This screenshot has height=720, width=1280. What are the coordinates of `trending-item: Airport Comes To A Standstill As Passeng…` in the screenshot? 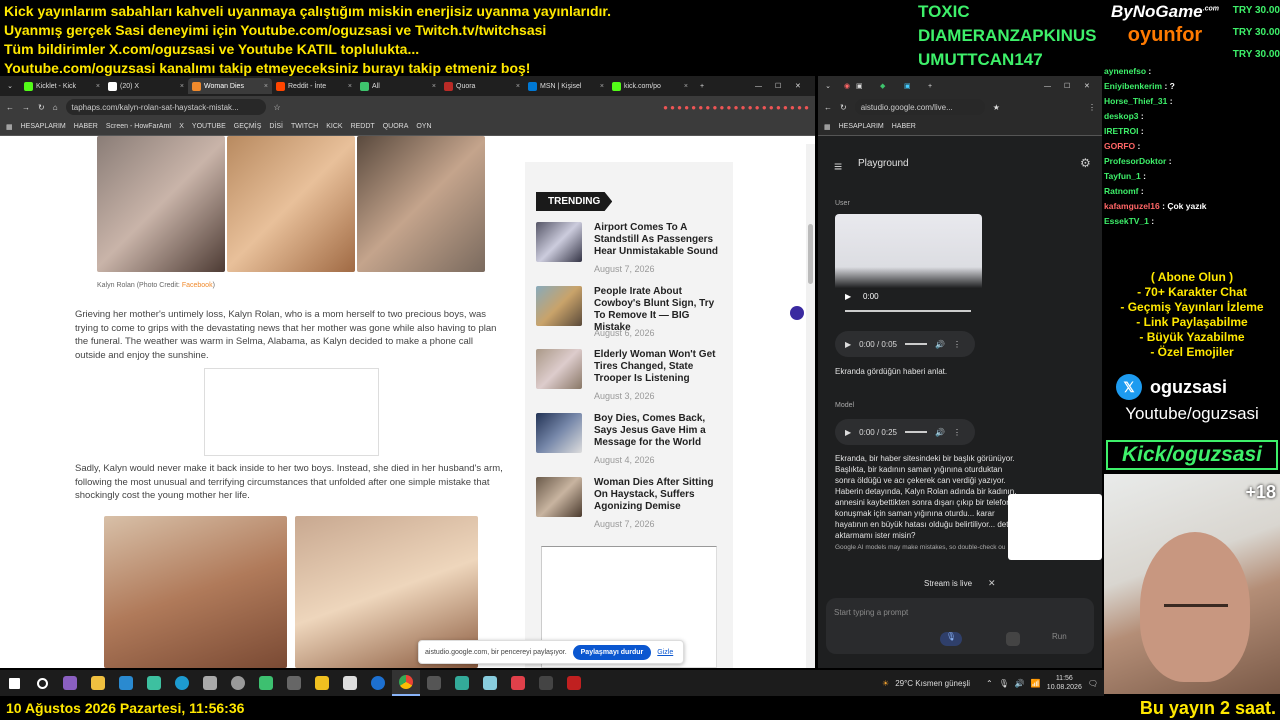 It's located at (631, 252).